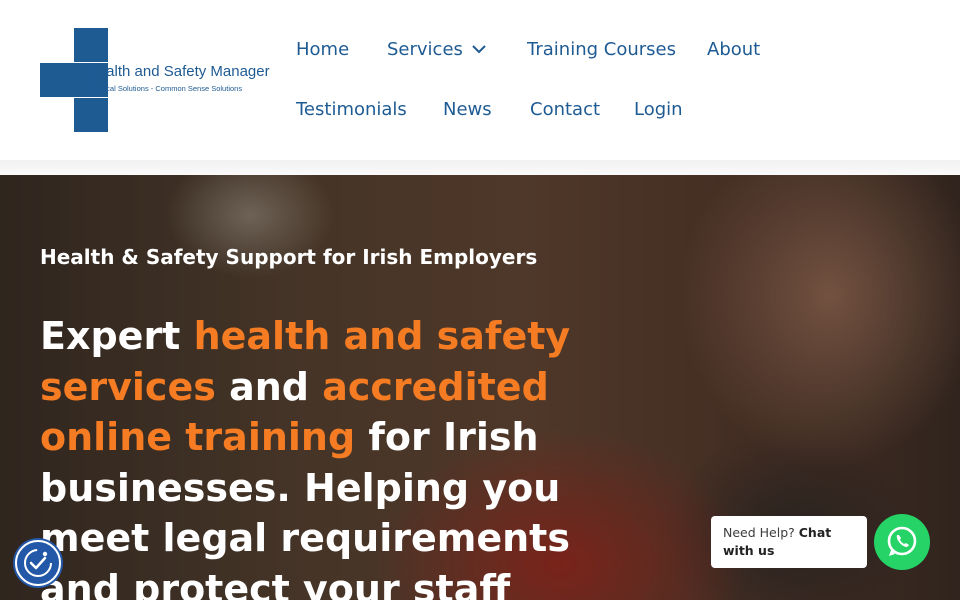 The width and height of the screenshot is (960, 600). Describe the element at coordinates (269, 386) in the screenshot. I see `heading-text: and` at that location.